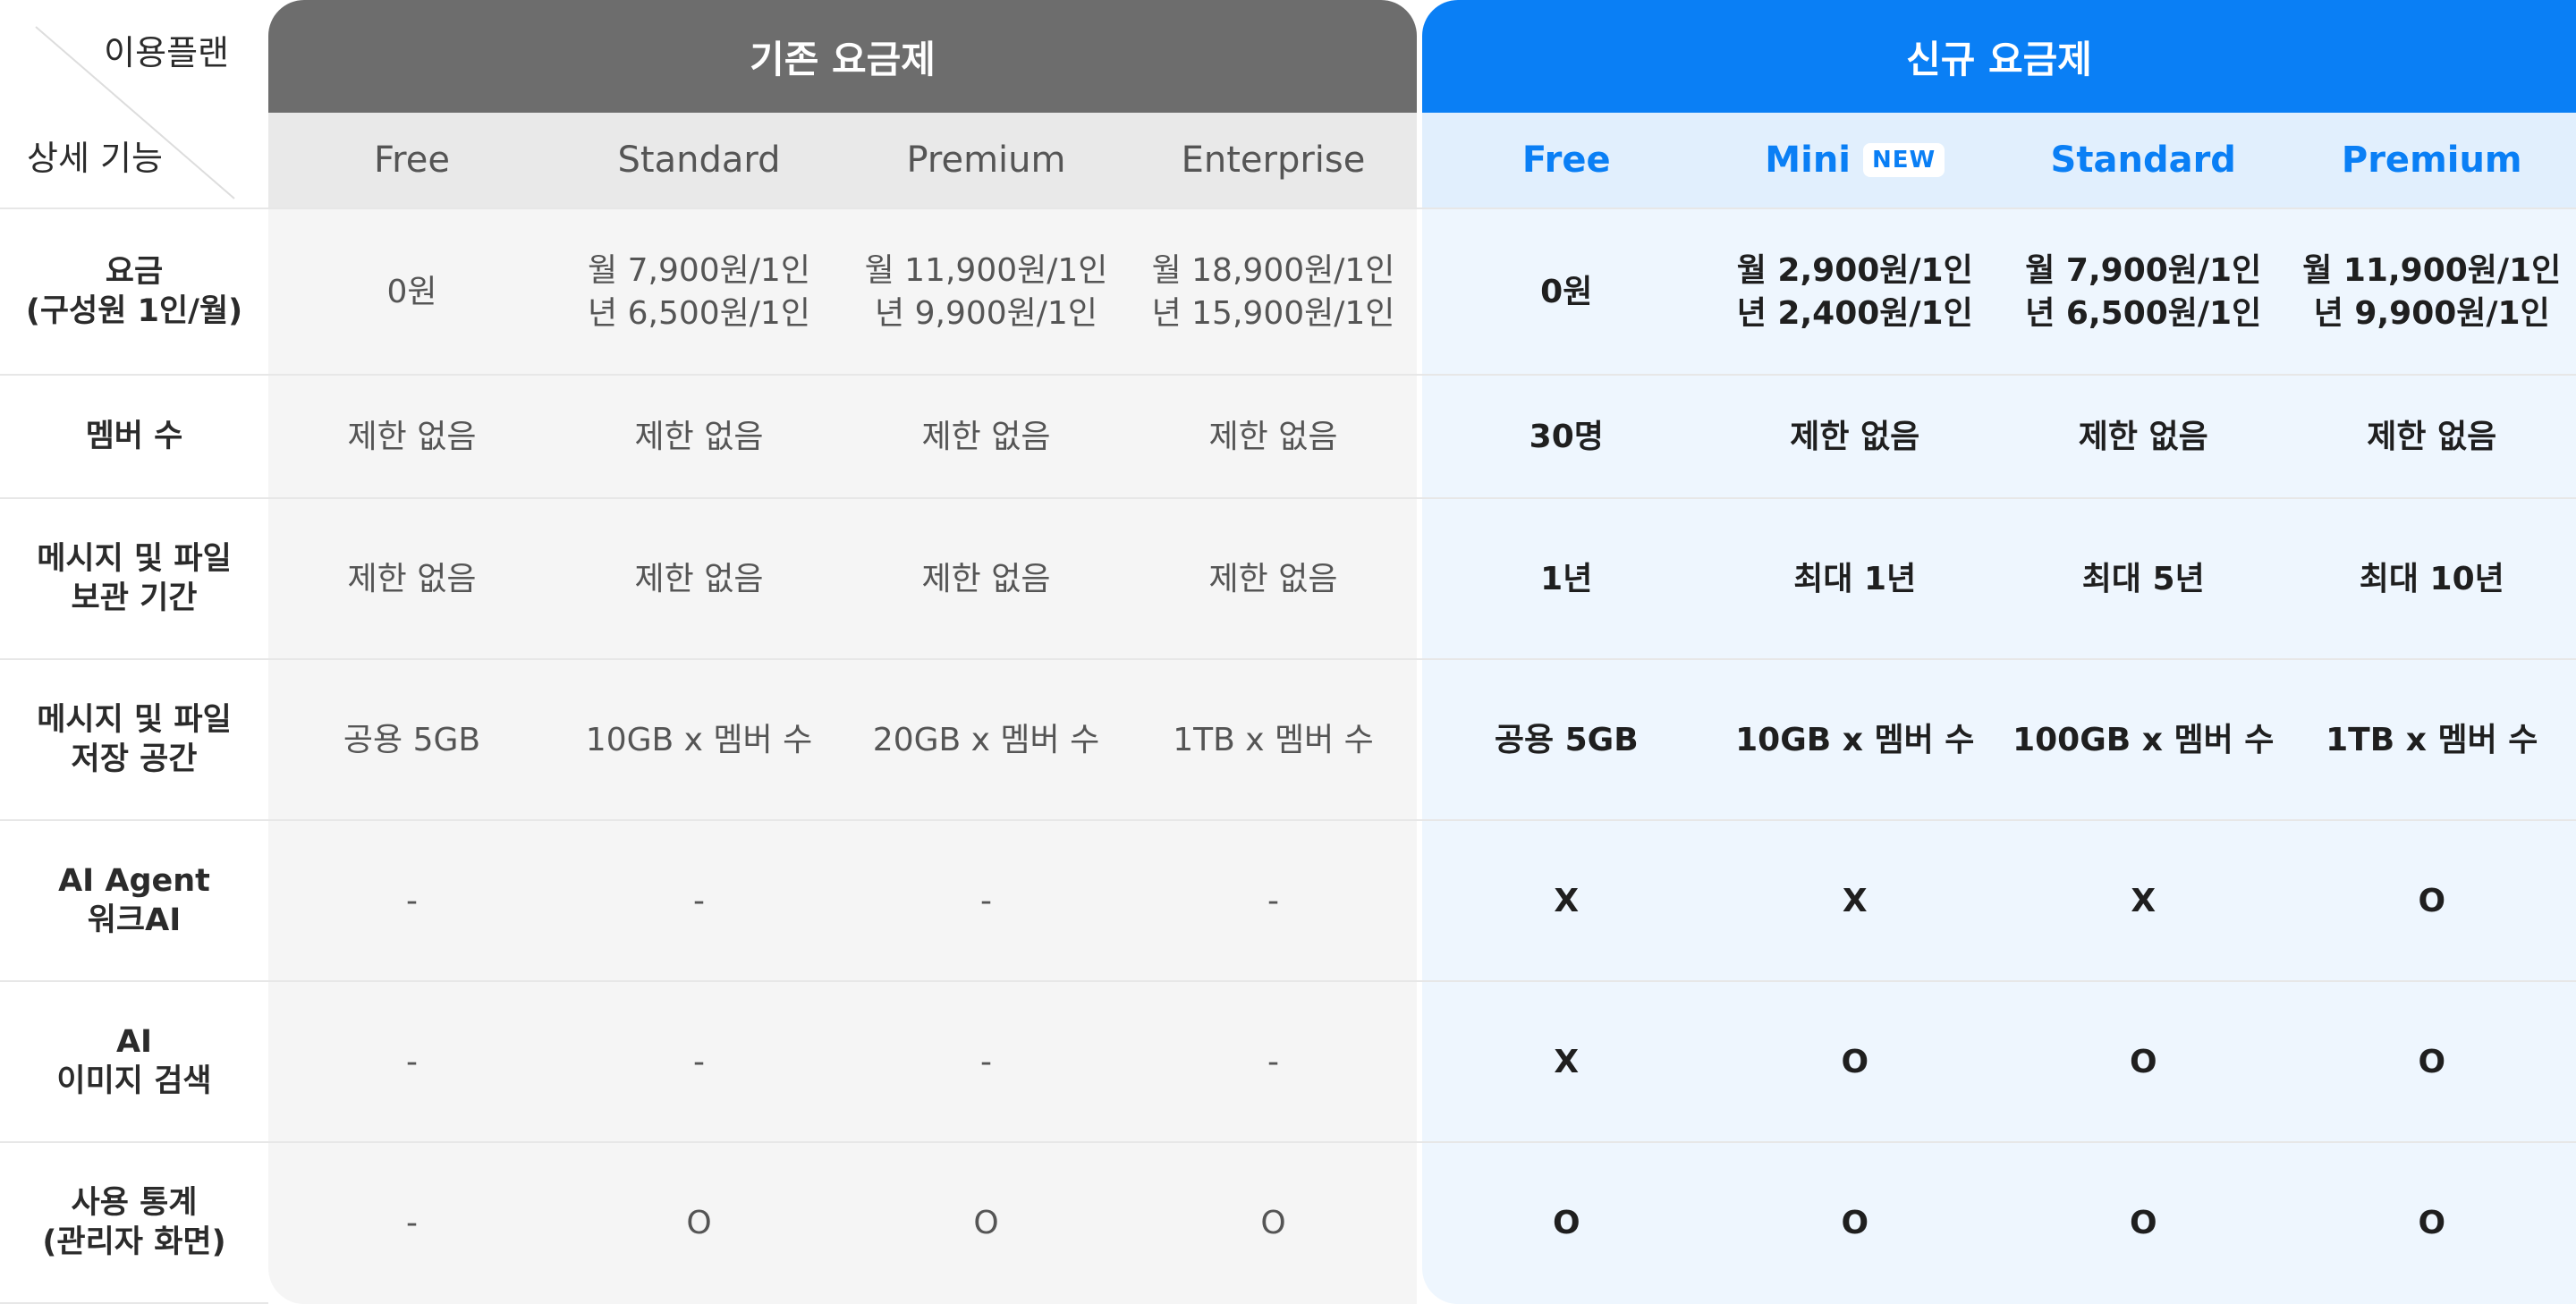  Describe the element at coordinates (134, 273) in the screenshot. I see `cell-line: 요금` at that location.